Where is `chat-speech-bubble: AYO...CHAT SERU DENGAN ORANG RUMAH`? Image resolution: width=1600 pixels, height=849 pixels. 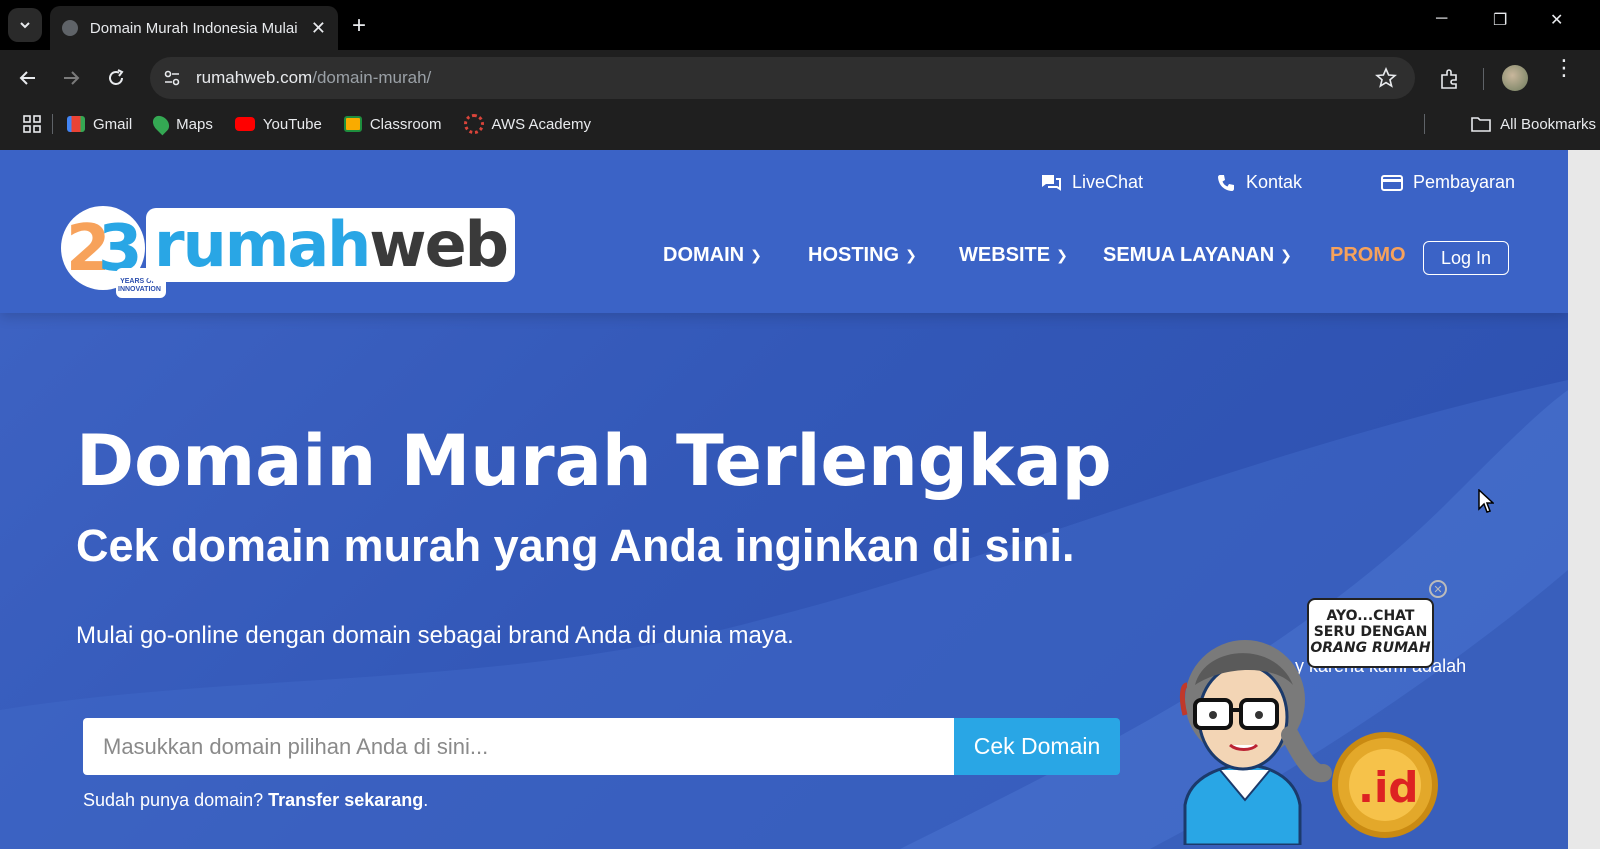 chat-speech-bubble: AYO...CHAT SERU DENGAN ORANG RUMAH is located at coordinates (1370, 633).